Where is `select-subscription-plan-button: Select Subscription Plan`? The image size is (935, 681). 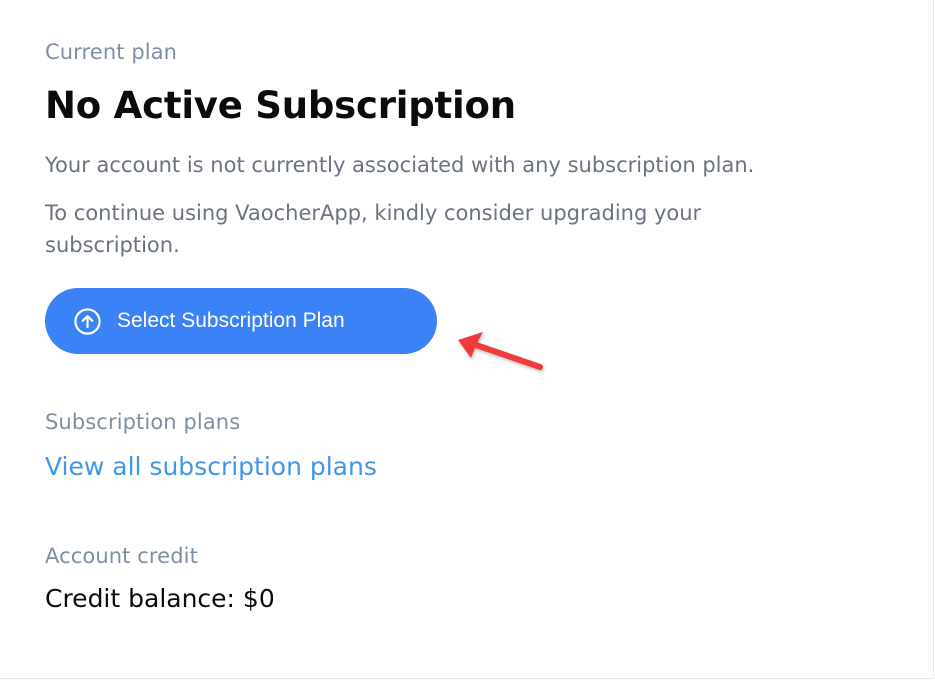
select-subscription-plan-button: Select Subscription Plan is located at coordinates (241, 321).